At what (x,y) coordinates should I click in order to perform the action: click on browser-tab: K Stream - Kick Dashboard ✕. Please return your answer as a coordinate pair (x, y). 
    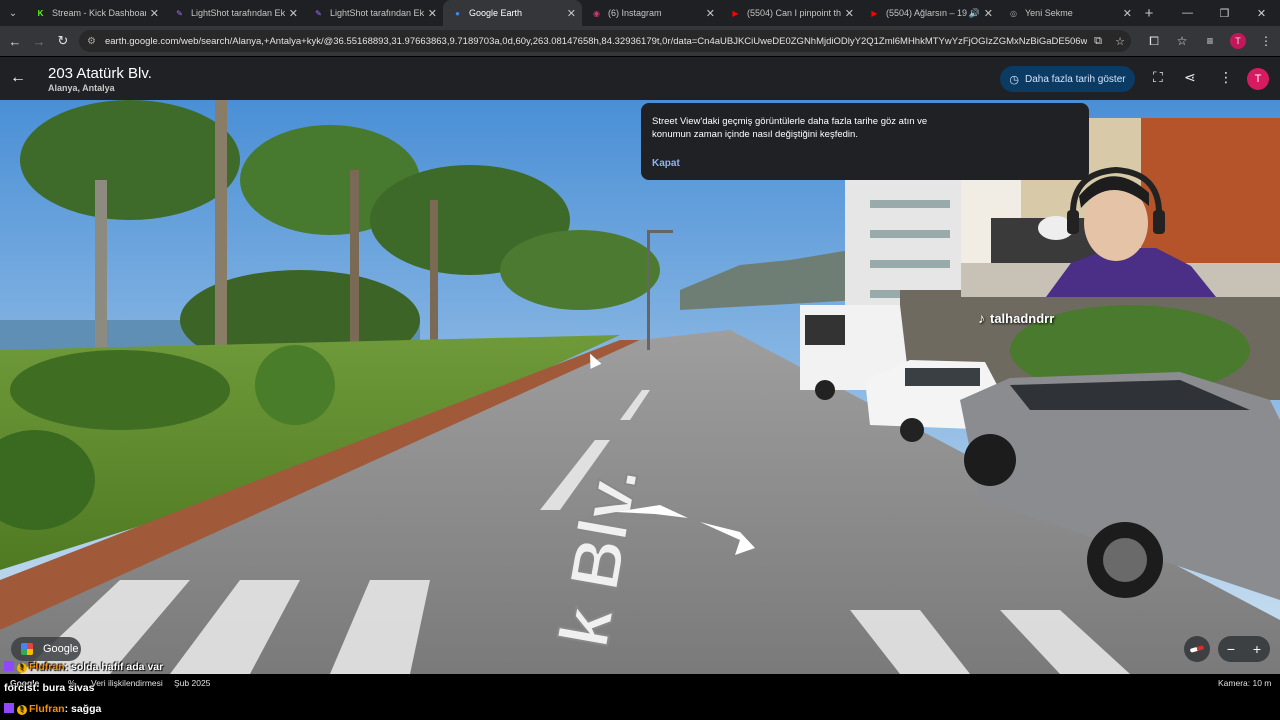
    Looking at the image, I should click on (95, 13).